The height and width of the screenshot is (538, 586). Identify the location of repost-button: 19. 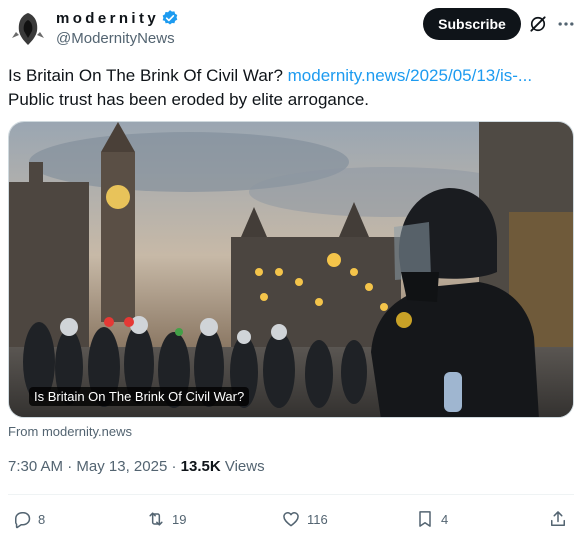
(166, 519).